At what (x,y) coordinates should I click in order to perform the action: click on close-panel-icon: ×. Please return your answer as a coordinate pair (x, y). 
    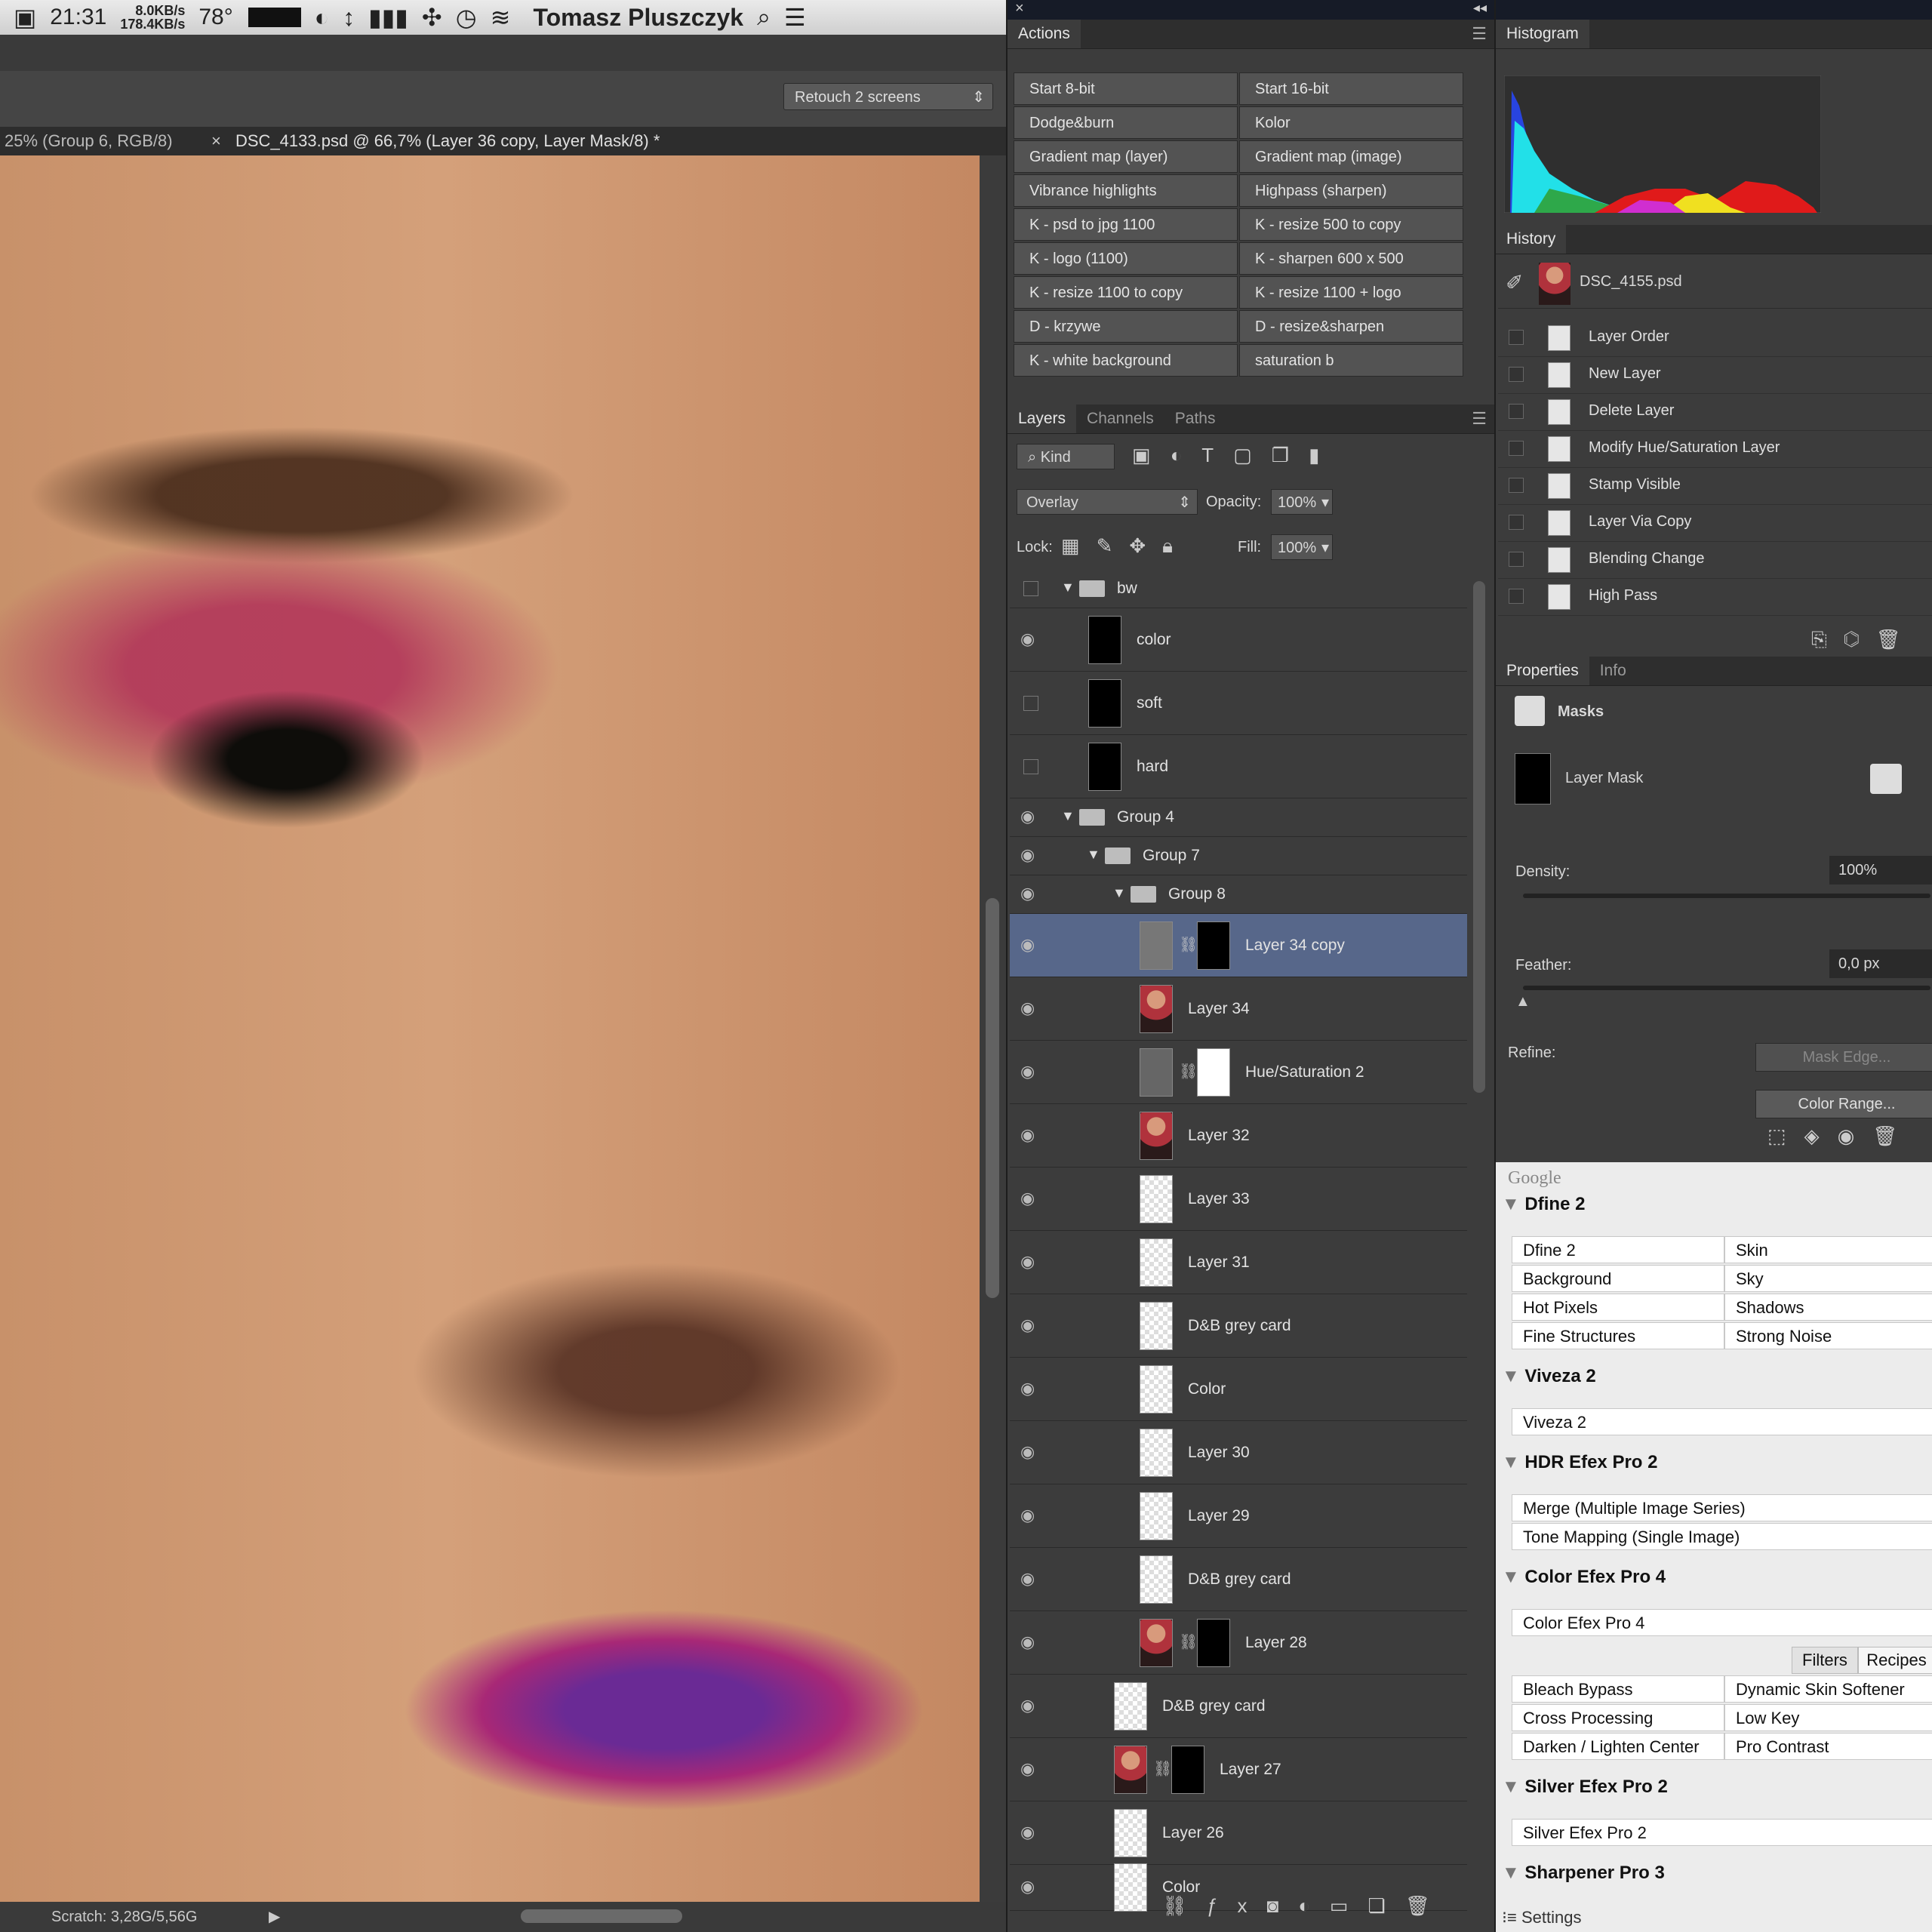
    Looking at the image, I should click on (1019, 8).